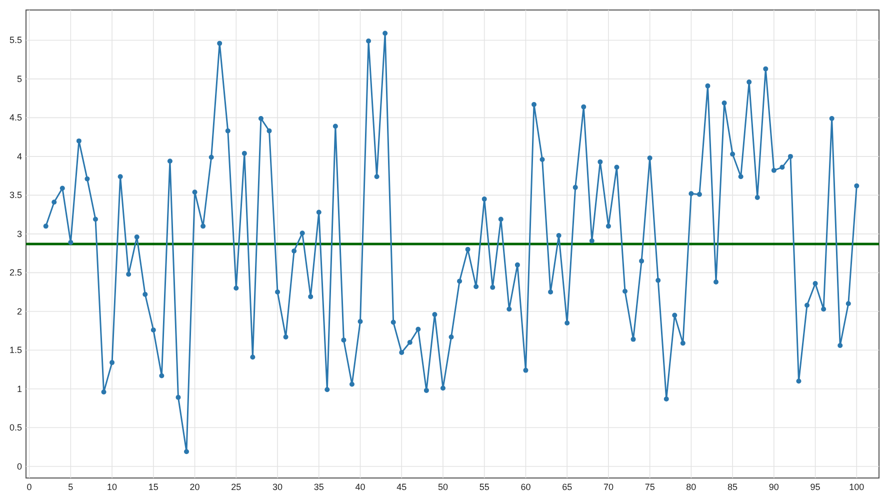 Image resolution: width=889 pixels, height=500 pixels. What do you see at coordinates (195, 487) in the screenshot?
I see `x-tick-label: 20` at bounding box center [195, 487].